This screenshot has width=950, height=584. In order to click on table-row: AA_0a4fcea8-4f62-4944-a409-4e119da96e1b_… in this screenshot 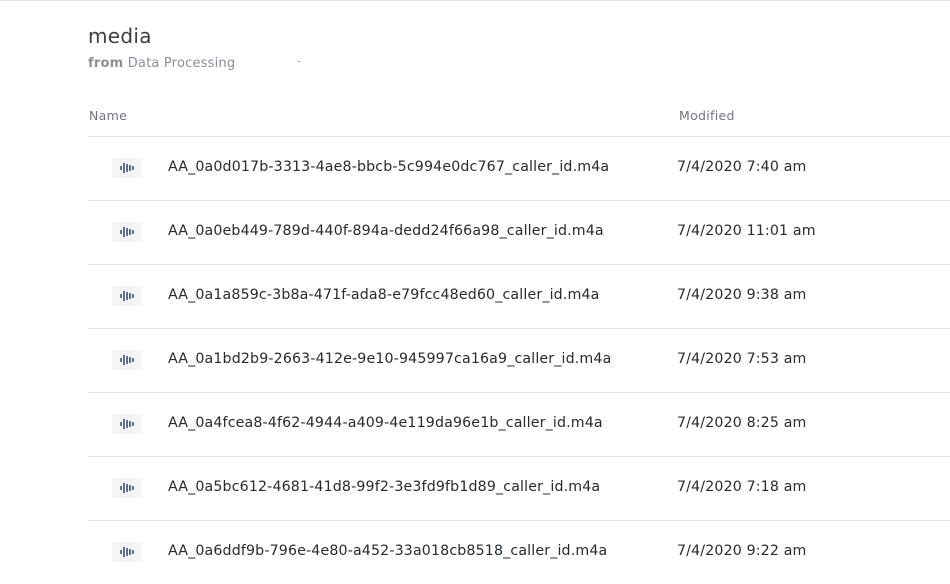, I will do `click(519, 425)`.